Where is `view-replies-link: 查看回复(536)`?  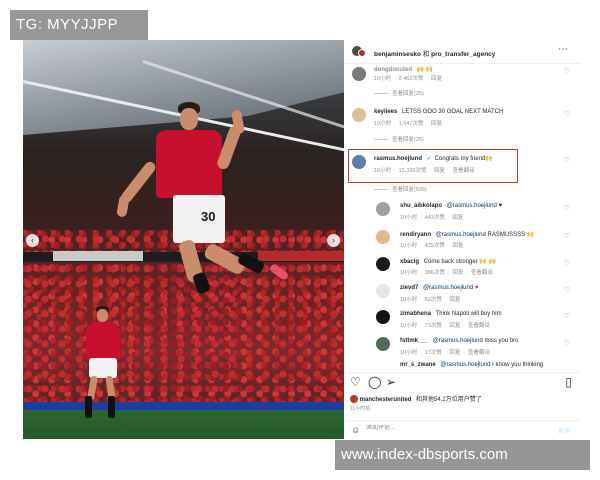
view-replies-link: 查看回复(536) is located at coordinates (400, 189).